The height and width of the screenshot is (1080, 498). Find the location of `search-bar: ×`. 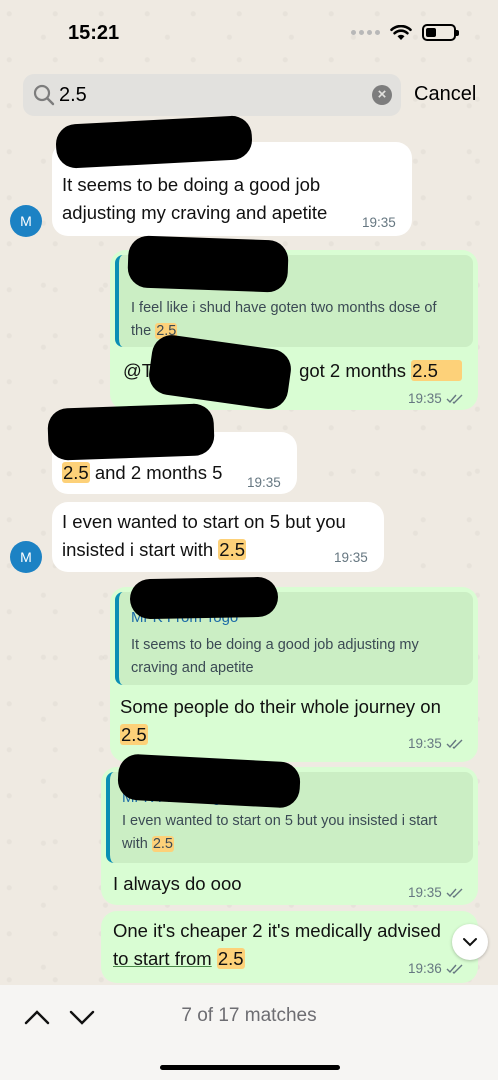

search-bar: × is located at coordinates (212, 95).